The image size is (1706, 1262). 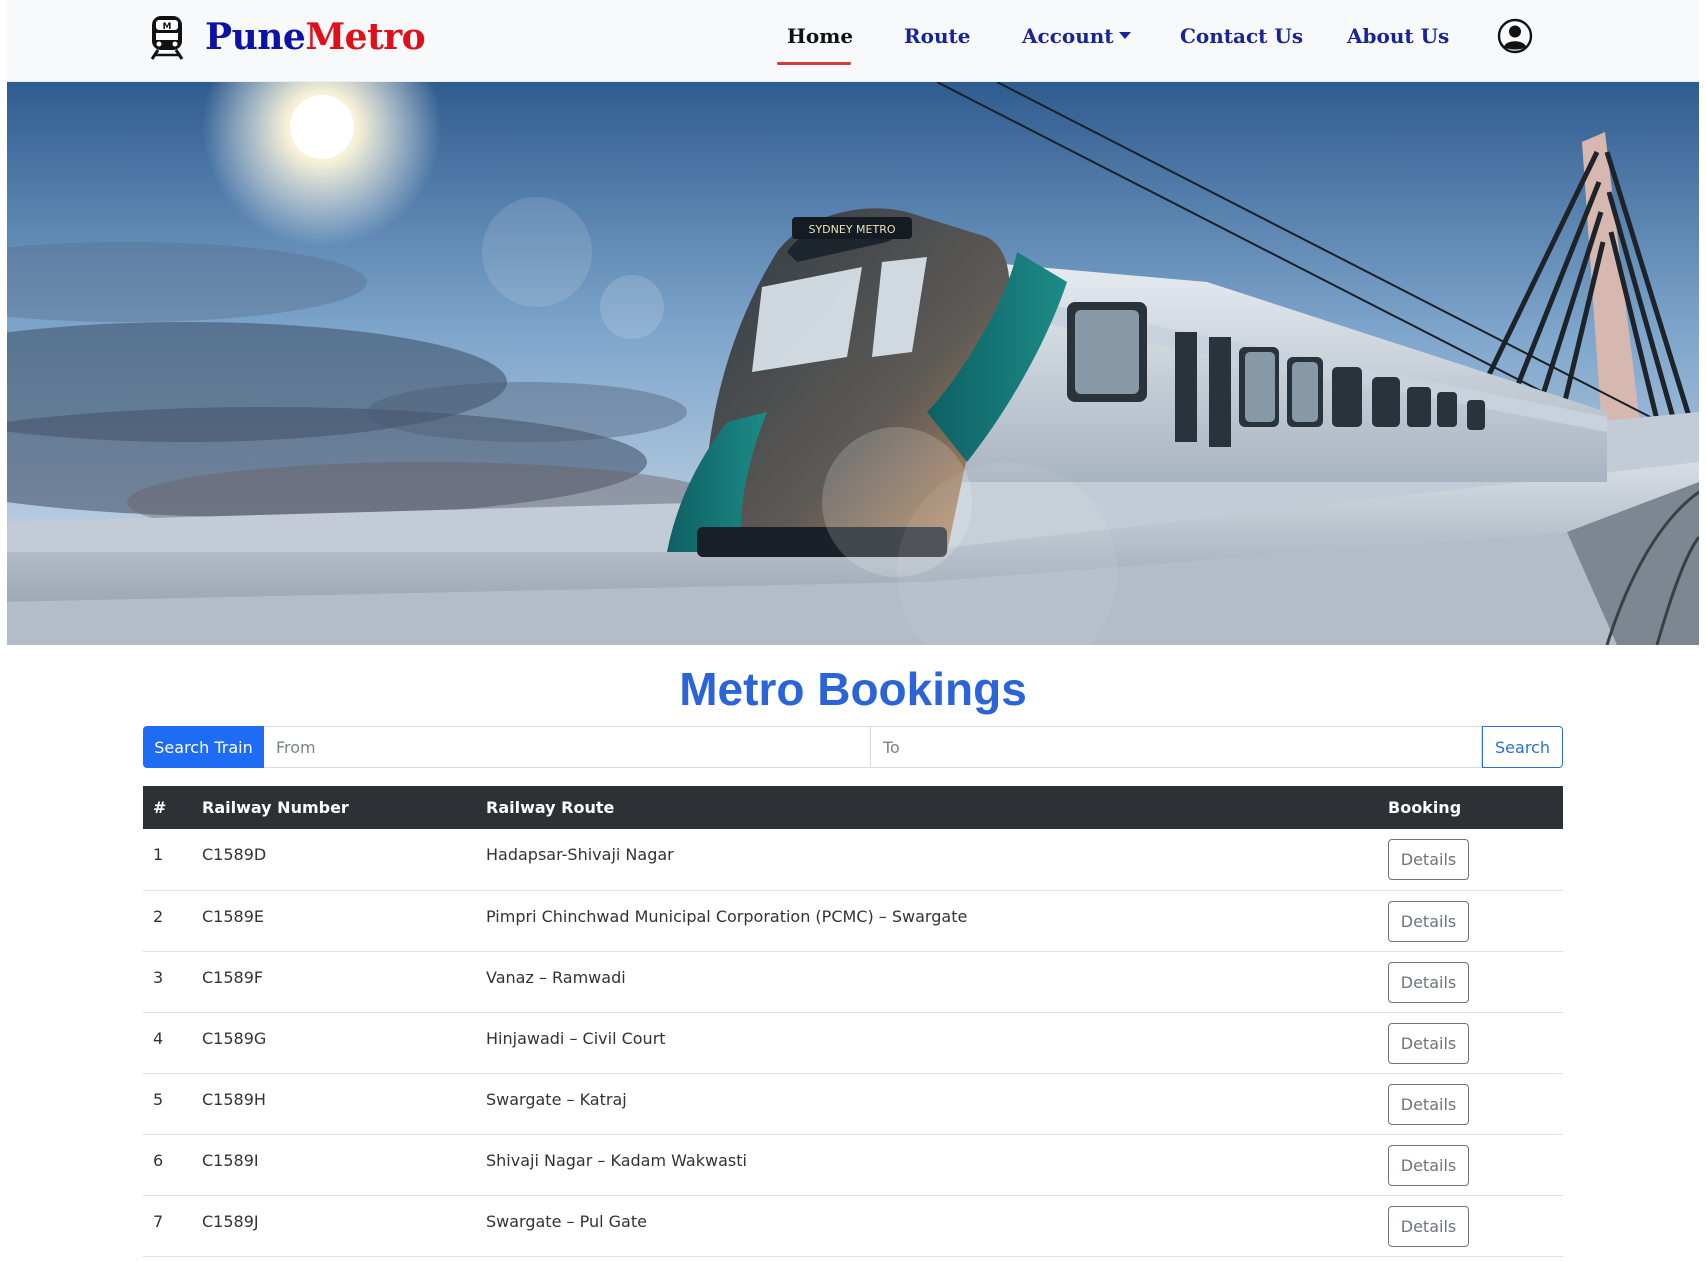 What do you see at coordinates (334, 921) in the screenshot?
I see `railway-number: C1589E` at bounding box center [334, 921].